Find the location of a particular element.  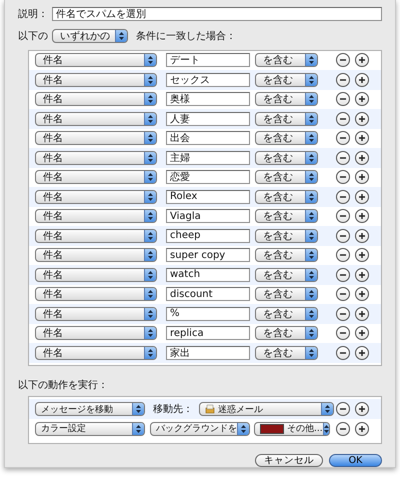

value-field: 恋愛 is located at coordinates (208, 177).